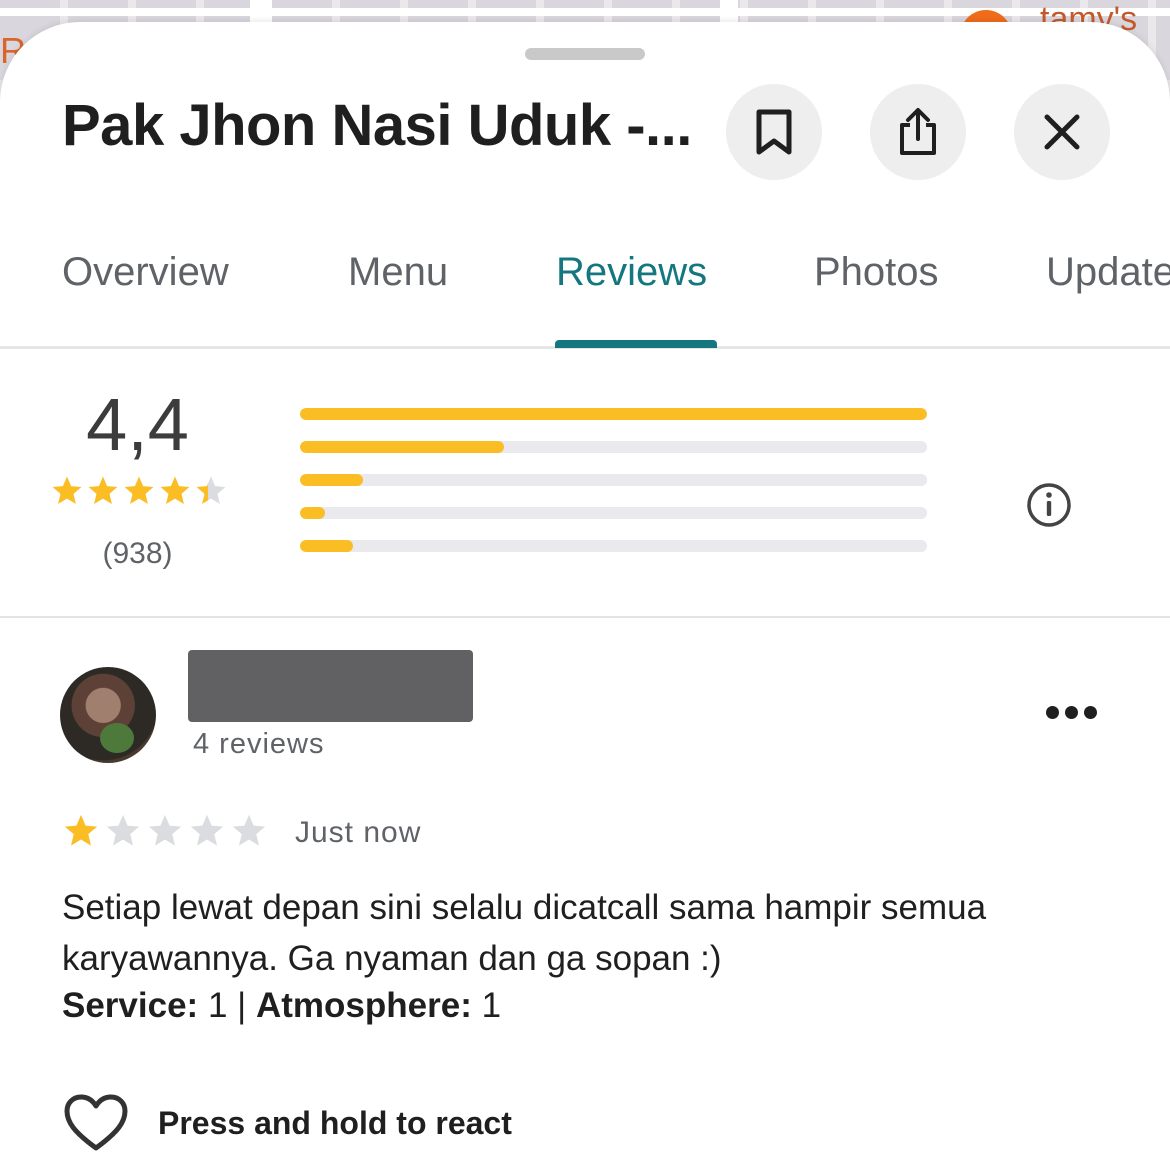  Describe the element at coordinates (636, 344) in the screenshot. I see `active-tab-indicator` at that location.